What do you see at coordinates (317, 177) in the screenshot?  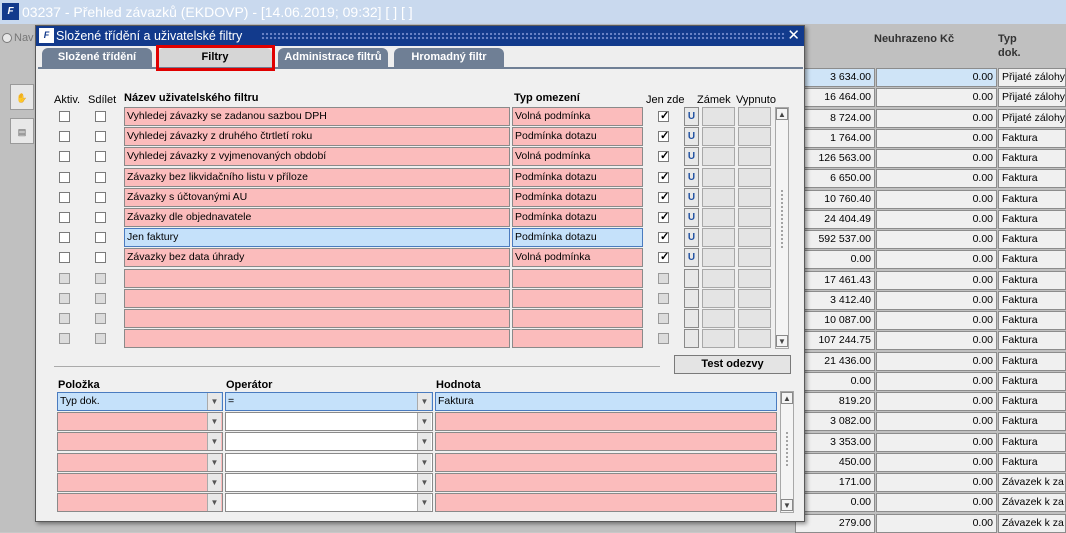 I see `filter-name-field: Závazky bez likvidačního listu v příloze` at bounding box center [317, 177].